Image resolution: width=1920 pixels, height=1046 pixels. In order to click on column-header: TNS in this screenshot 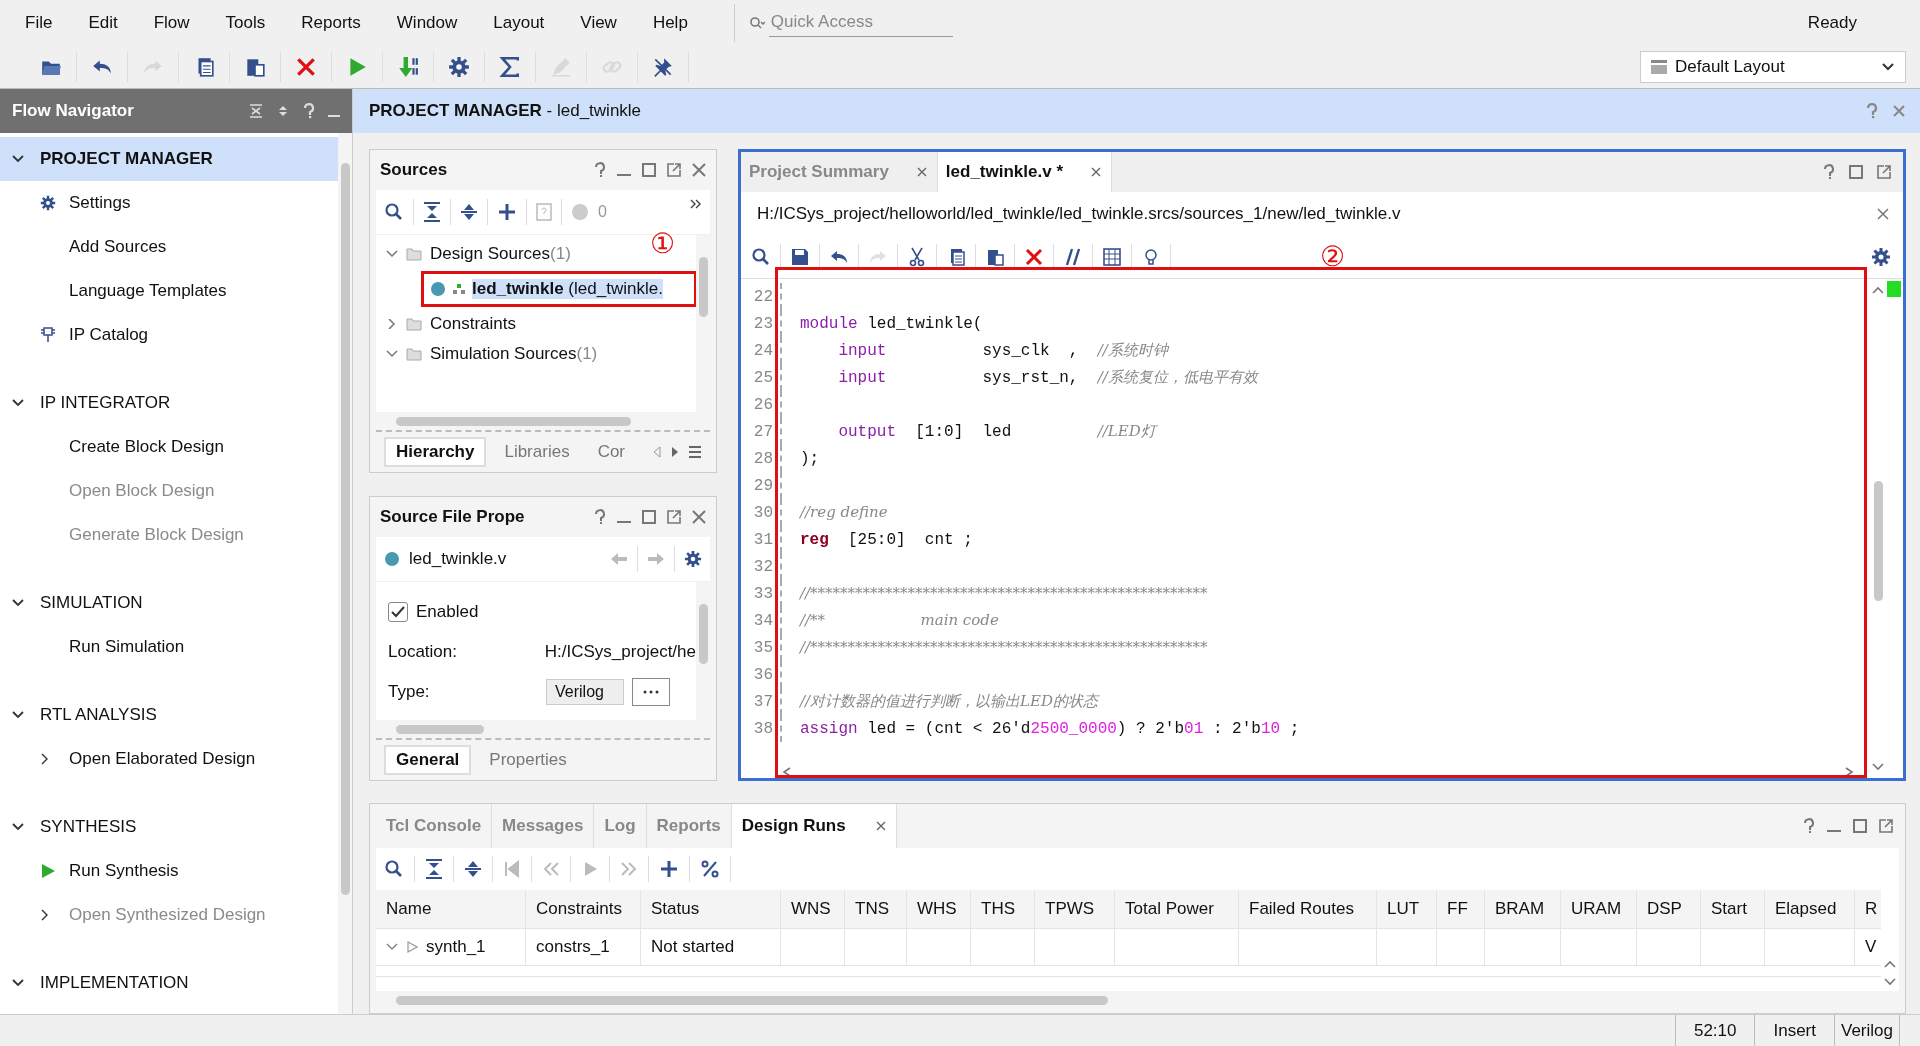, I will do `click(876, 909)`.